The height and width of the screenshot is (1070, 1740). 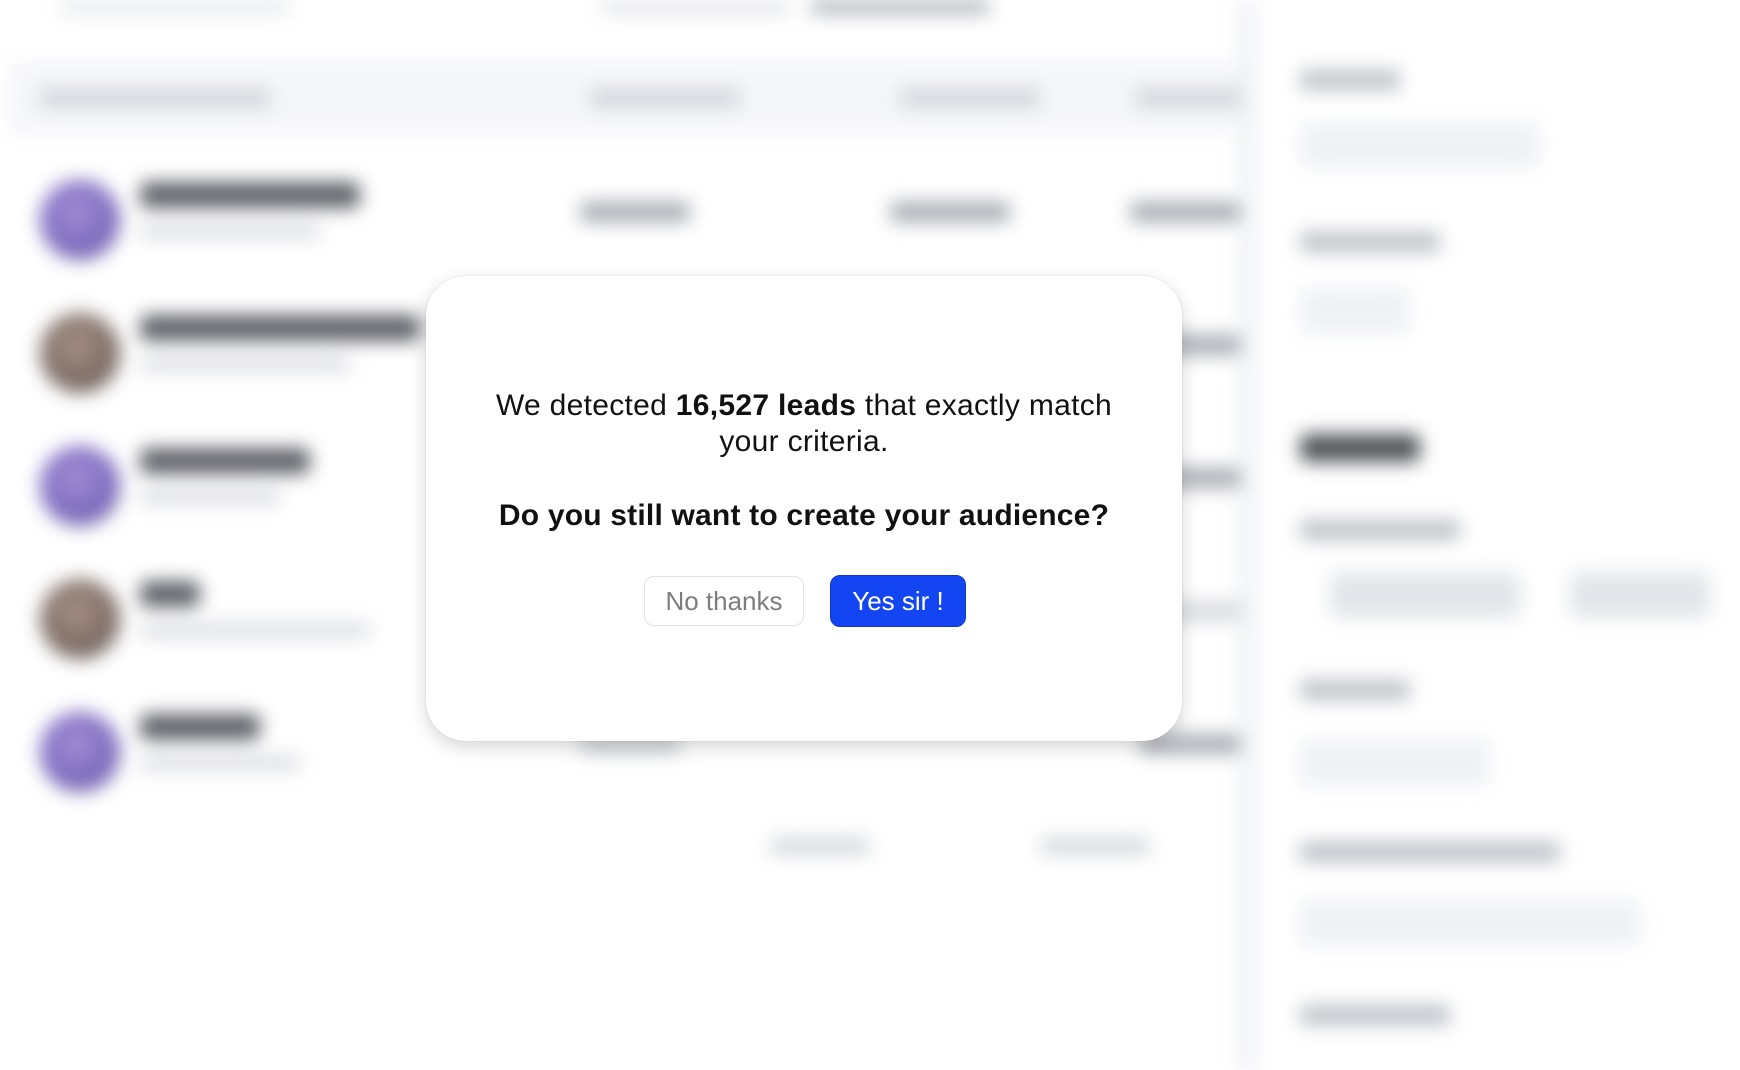 I want to click on no-thanks-button: No thanks, so click(x=724, y=601).